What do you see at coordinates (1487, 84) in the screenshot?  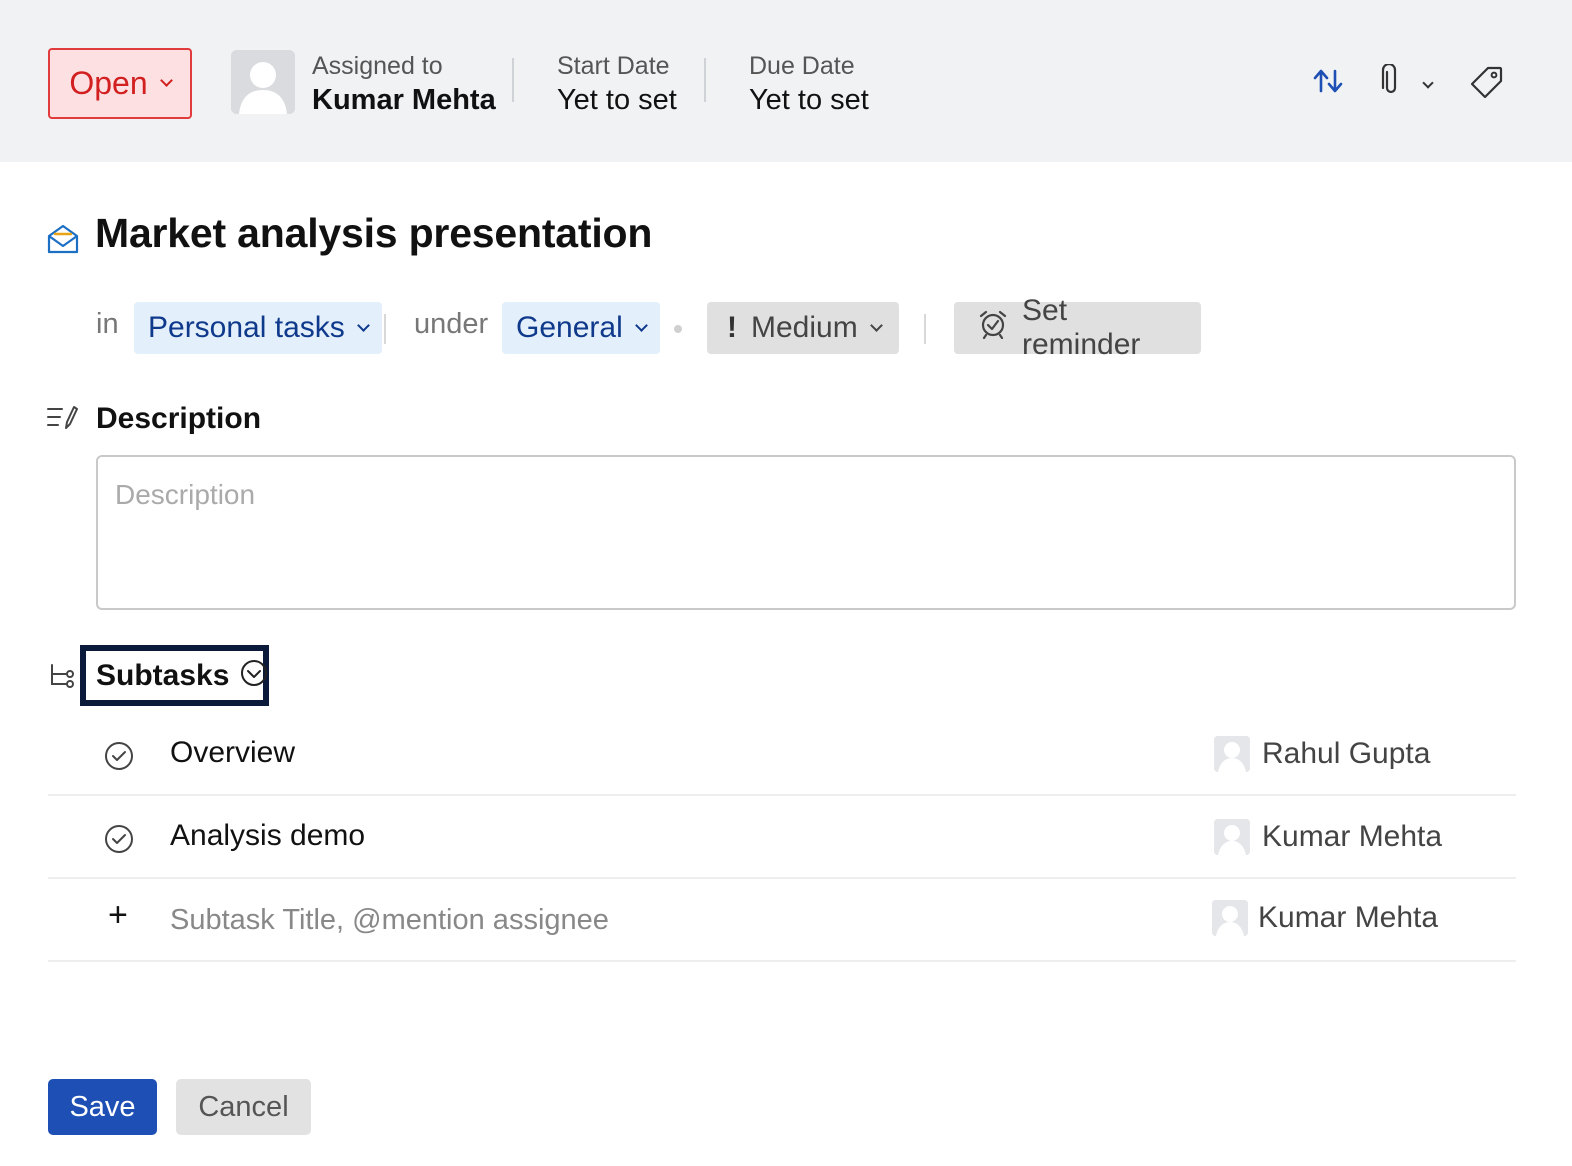 I see `tag-icon` at bounding box center [1487, 84].